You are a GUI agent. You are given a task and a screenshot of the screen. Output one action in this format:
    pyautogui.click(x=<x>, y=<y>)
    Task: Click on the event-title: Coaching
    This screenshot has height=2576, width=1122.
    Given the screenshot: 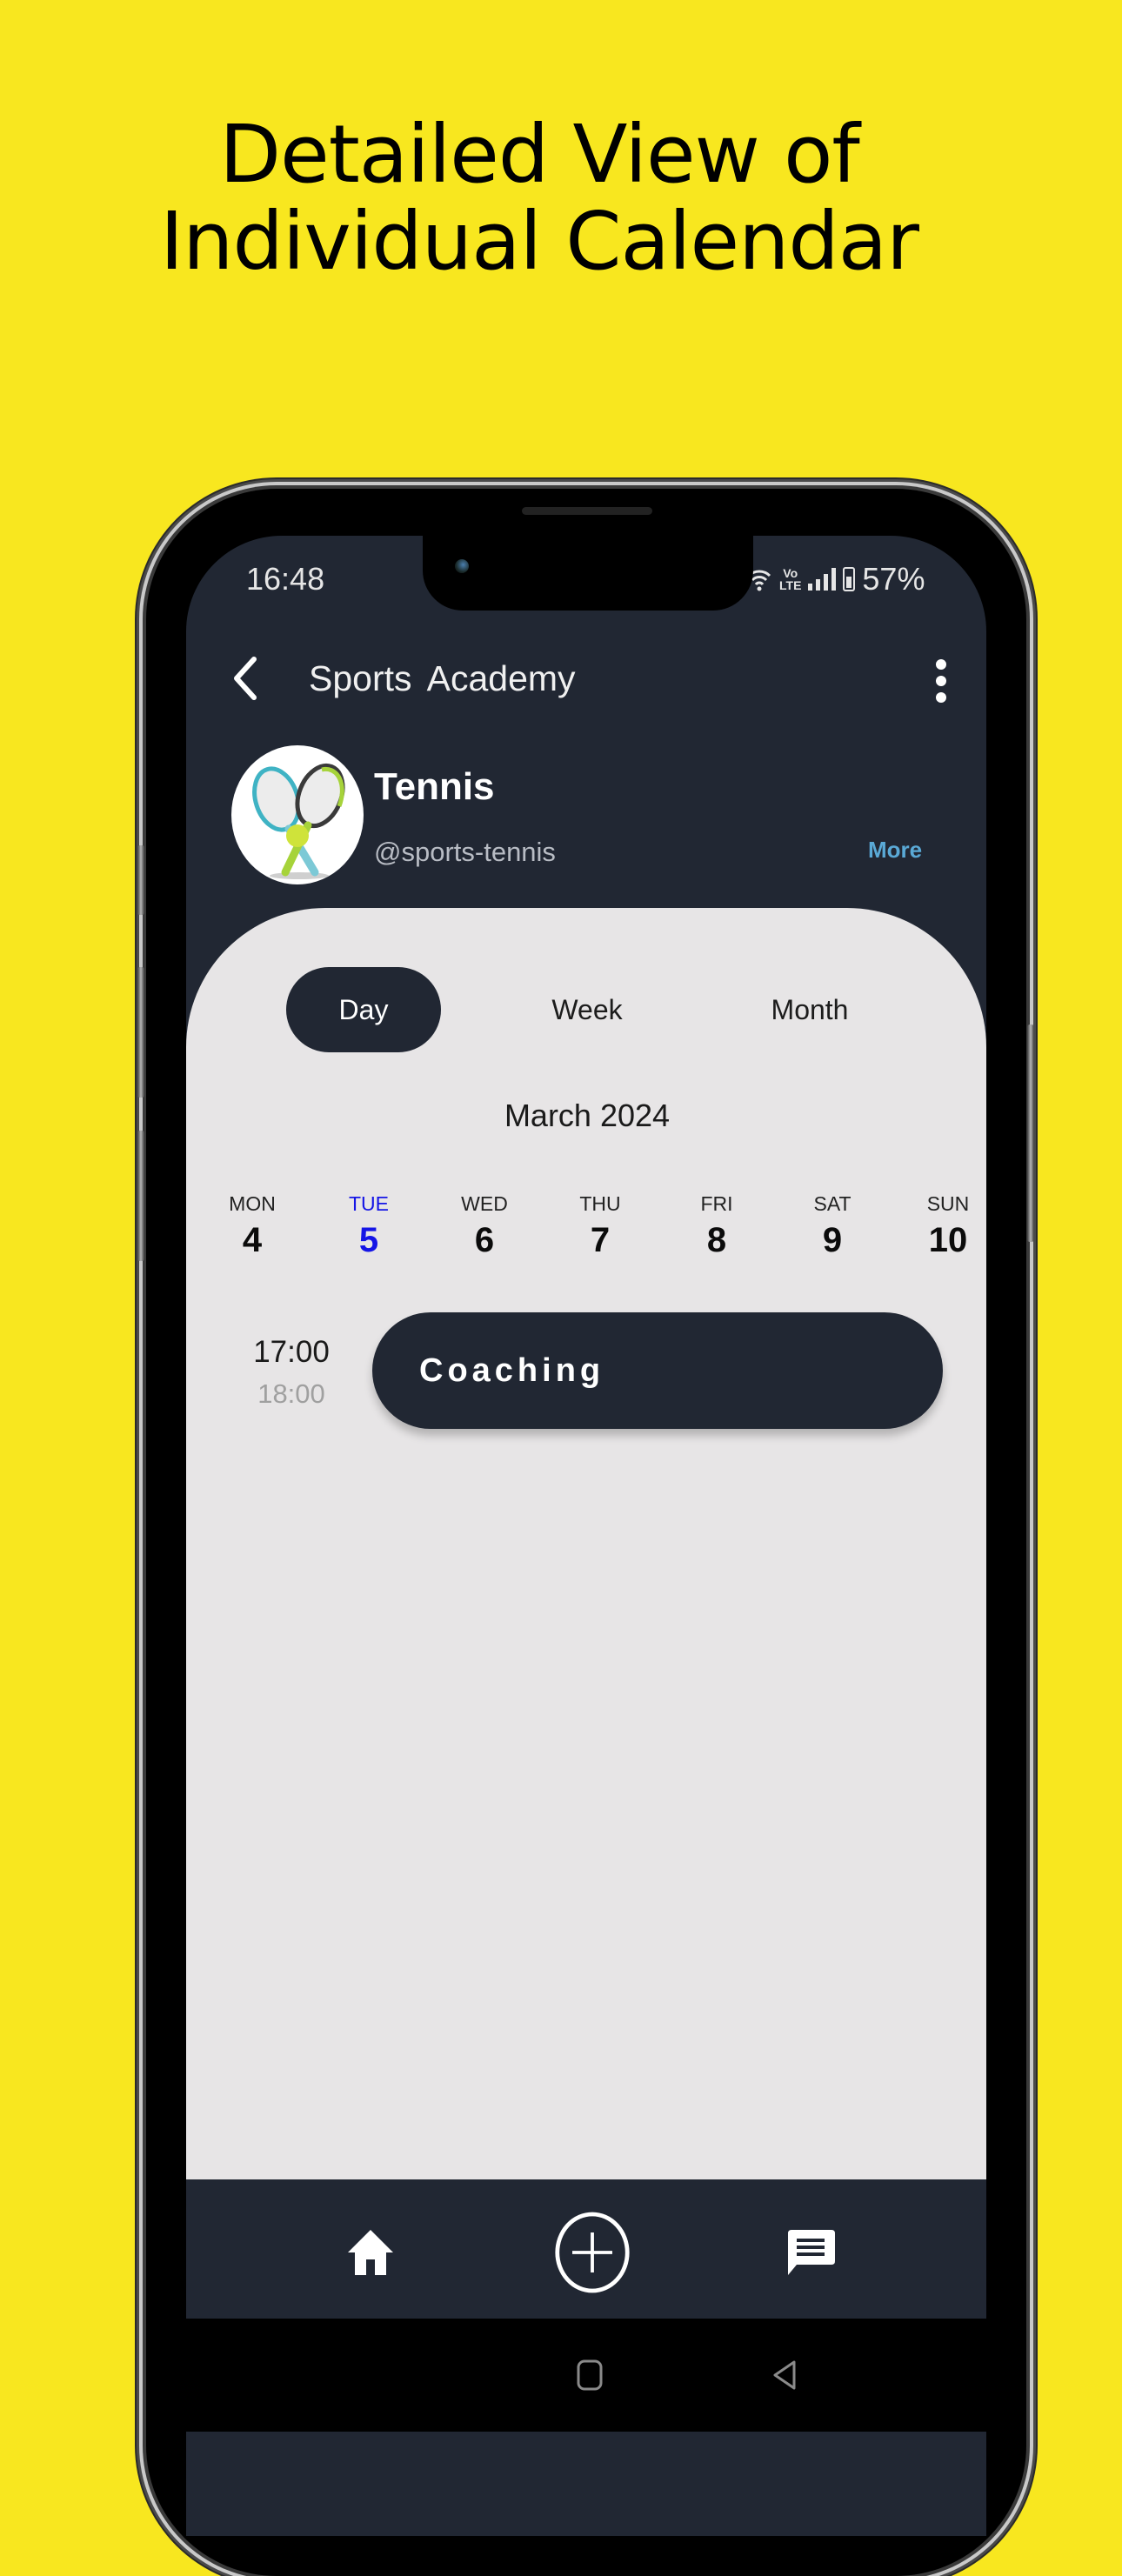 What is the action you would take?
    pyautogui.click(x=512, y=1370)
    